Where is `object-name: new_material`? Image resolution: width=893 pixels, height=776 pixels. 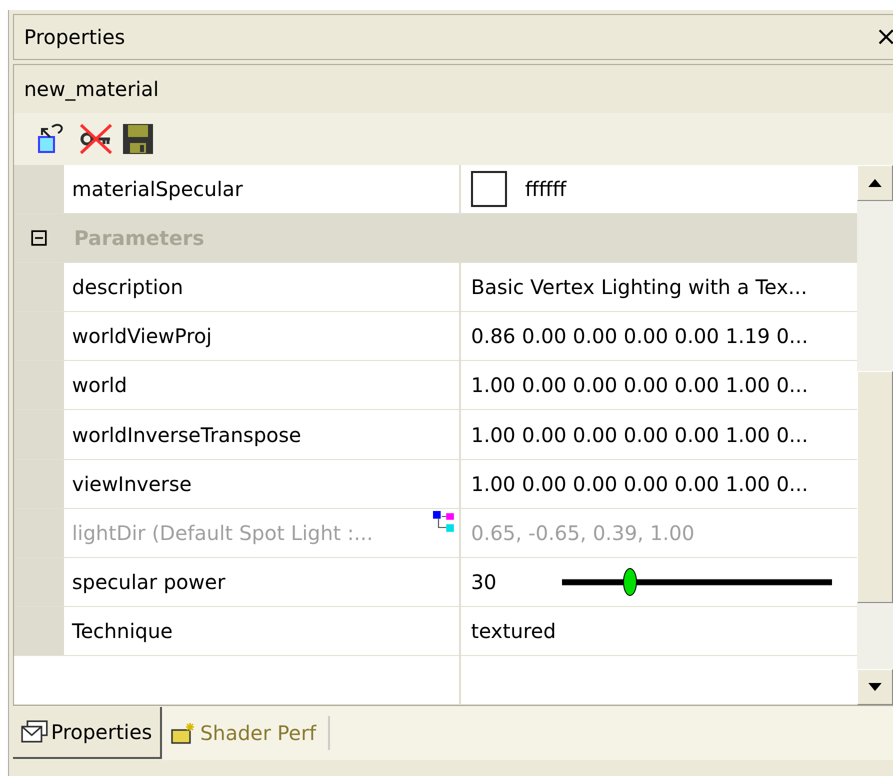 object-name: new_material is located at coordinates (91, 89).